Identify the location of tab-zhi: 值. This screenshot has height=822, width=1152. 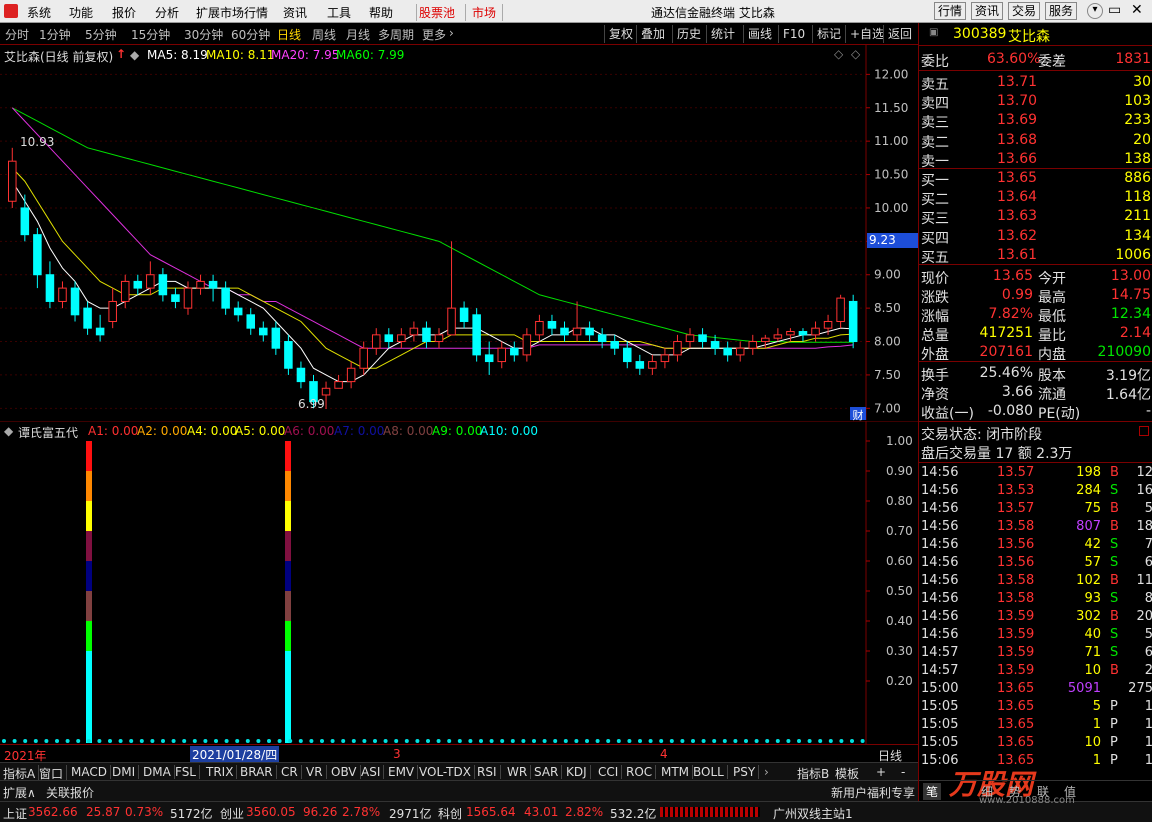
(1070, 791).